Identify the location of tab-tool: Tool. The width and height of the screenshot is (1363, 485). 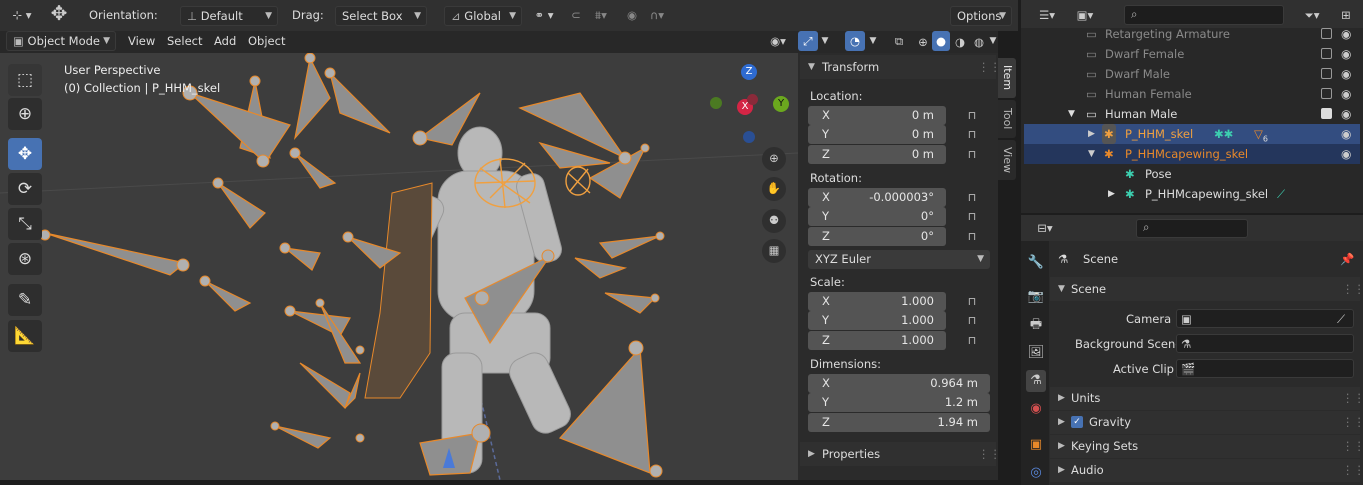
(1007, 119).